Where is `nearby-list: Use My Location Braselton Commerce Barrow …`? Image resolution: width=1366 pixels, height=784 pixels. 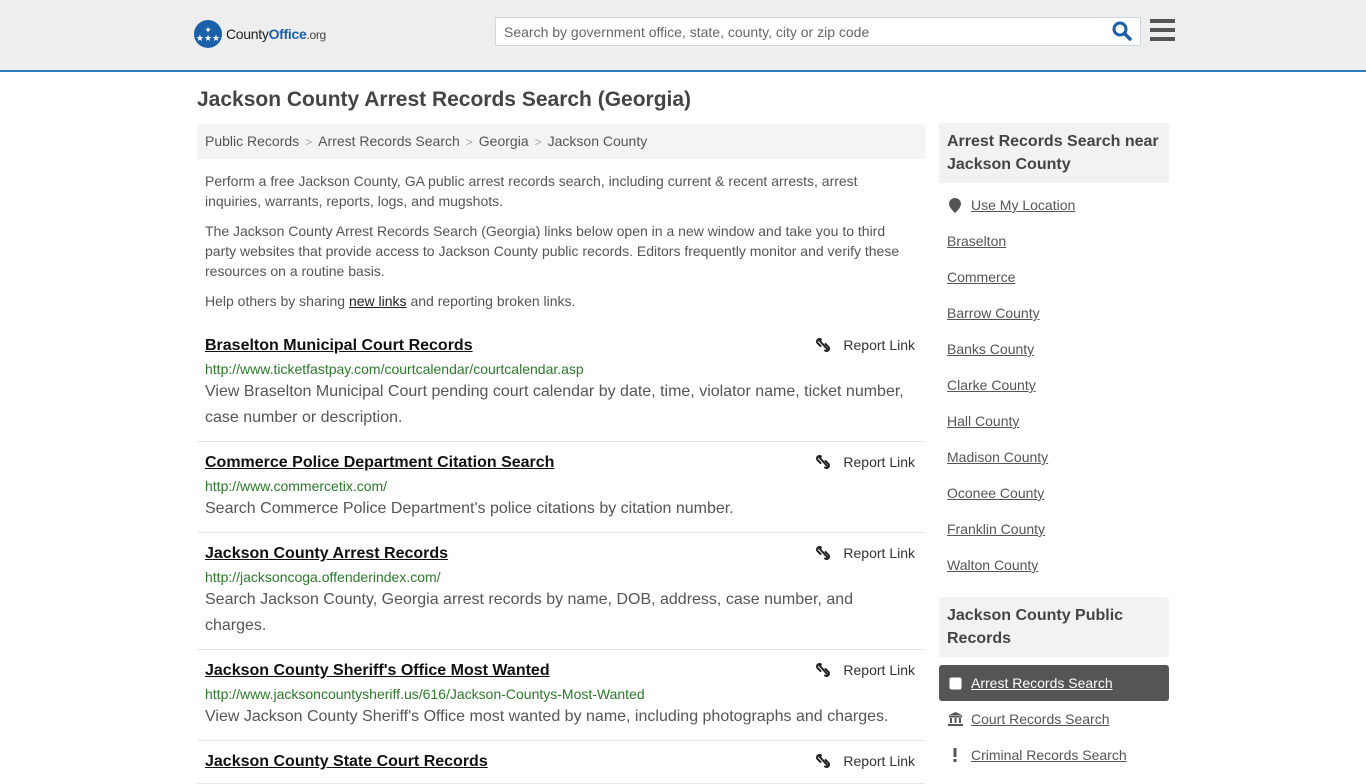
nearby-list: Use My Location Braselton Commerce Barrow … is located at coordinates (1054, 389).